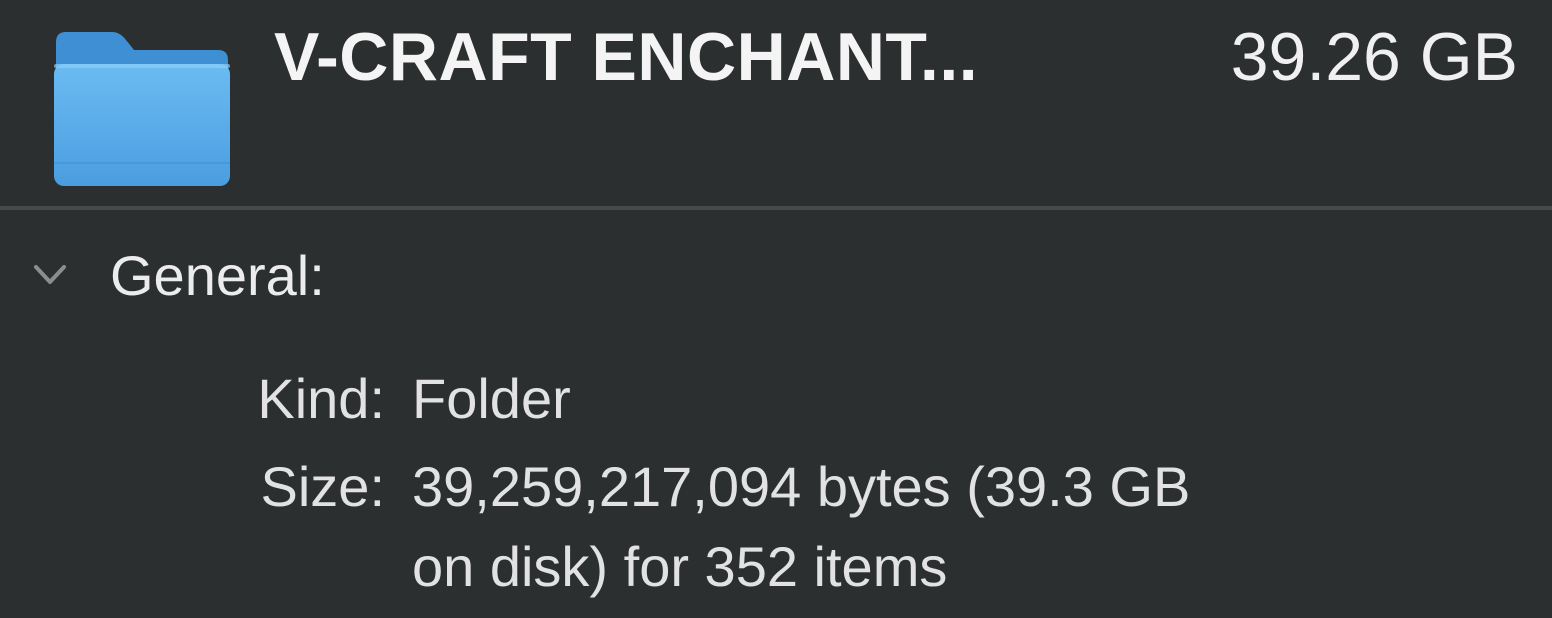  Describe the element at coordinates (321, 398) in the screenshot. I see `kind-label: Kind:` at that location.